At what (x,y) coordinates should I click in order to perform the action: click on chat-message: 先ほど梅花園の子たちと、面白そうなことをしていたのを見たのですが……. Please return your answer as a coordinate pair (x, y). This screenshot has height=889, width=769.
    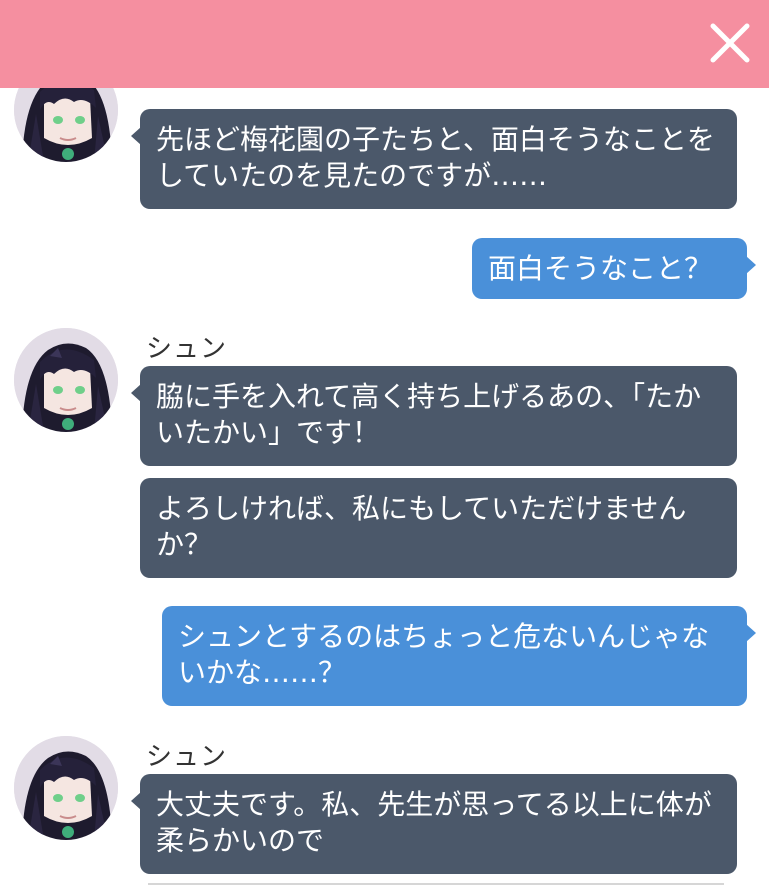
    Looking at the image, I should click on (434, 159).